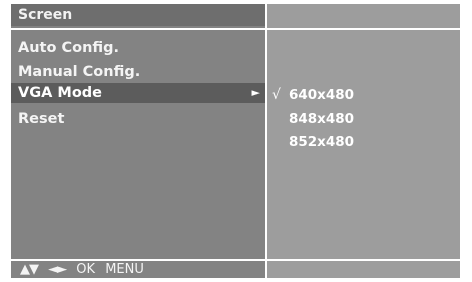 This screenshot has width=472, height=282. I want to click on menu-item-label: Manual Config., so click(79, 72).